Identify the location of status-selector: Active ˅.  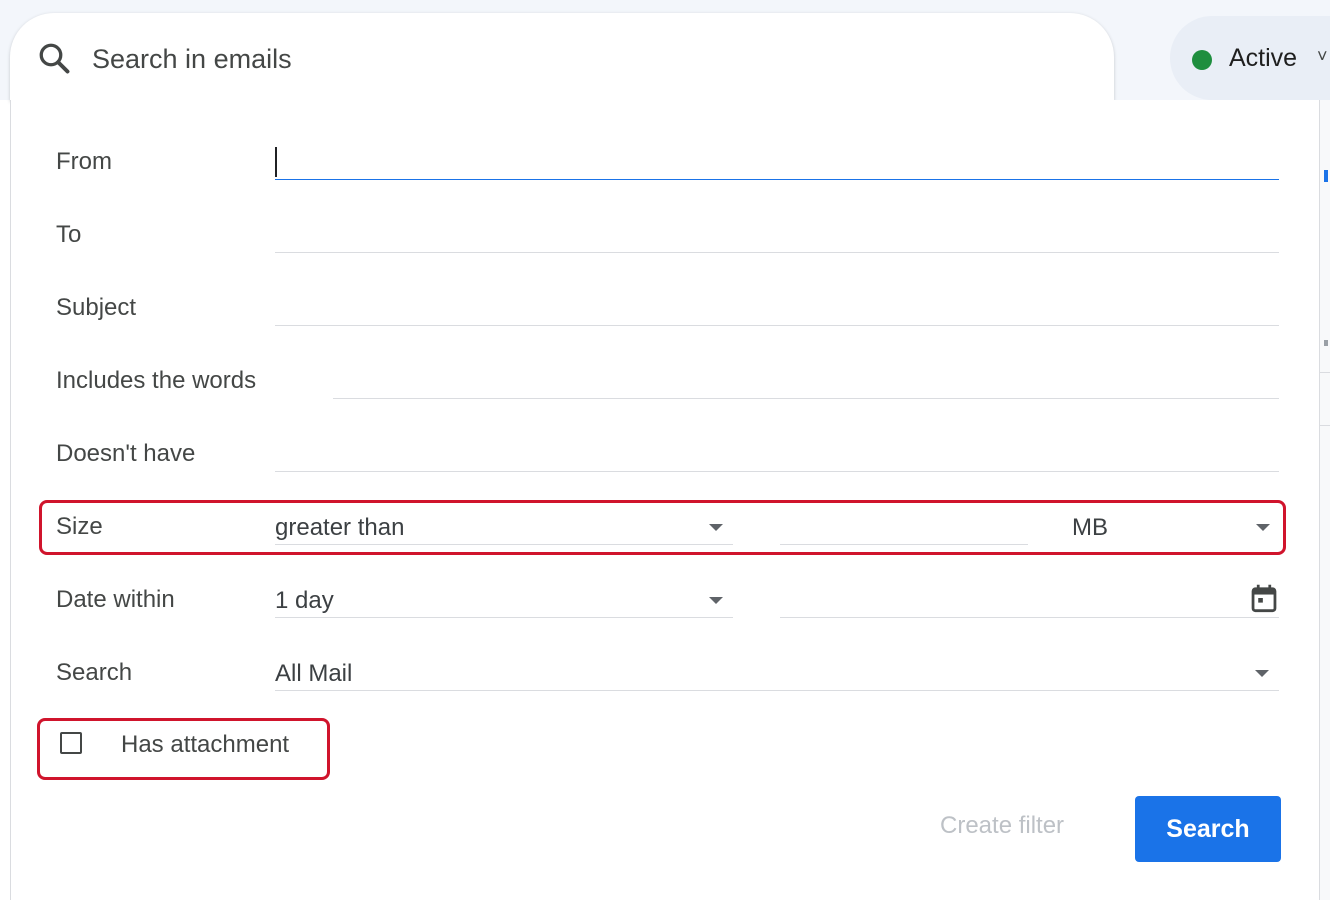
(1250, 58).